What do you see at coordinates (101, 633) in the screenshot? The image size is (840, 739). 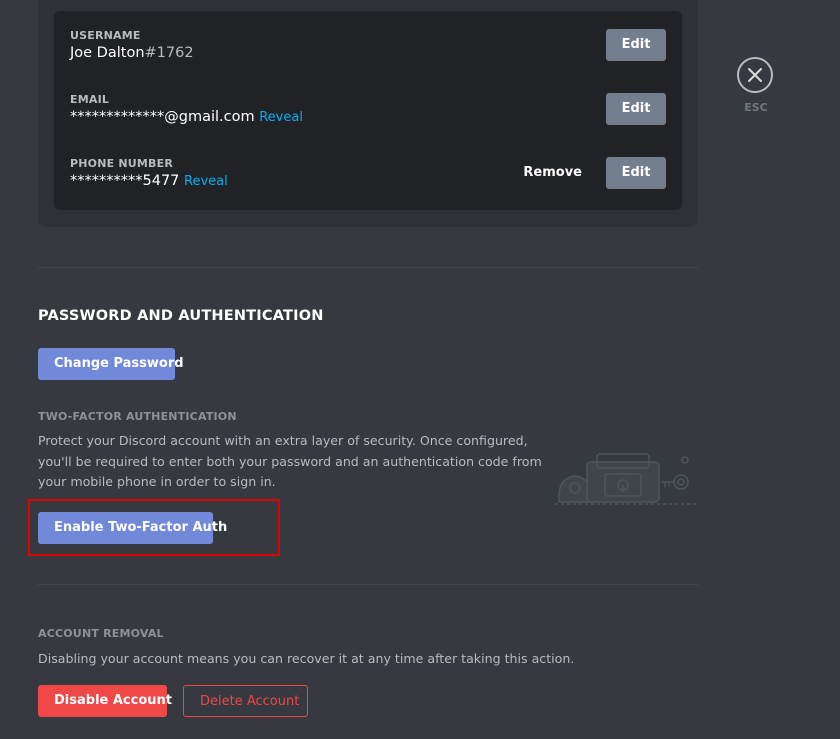 I see `account-removal-title: ACCOUNT REMOVAL` at bounding box center [101, 633].